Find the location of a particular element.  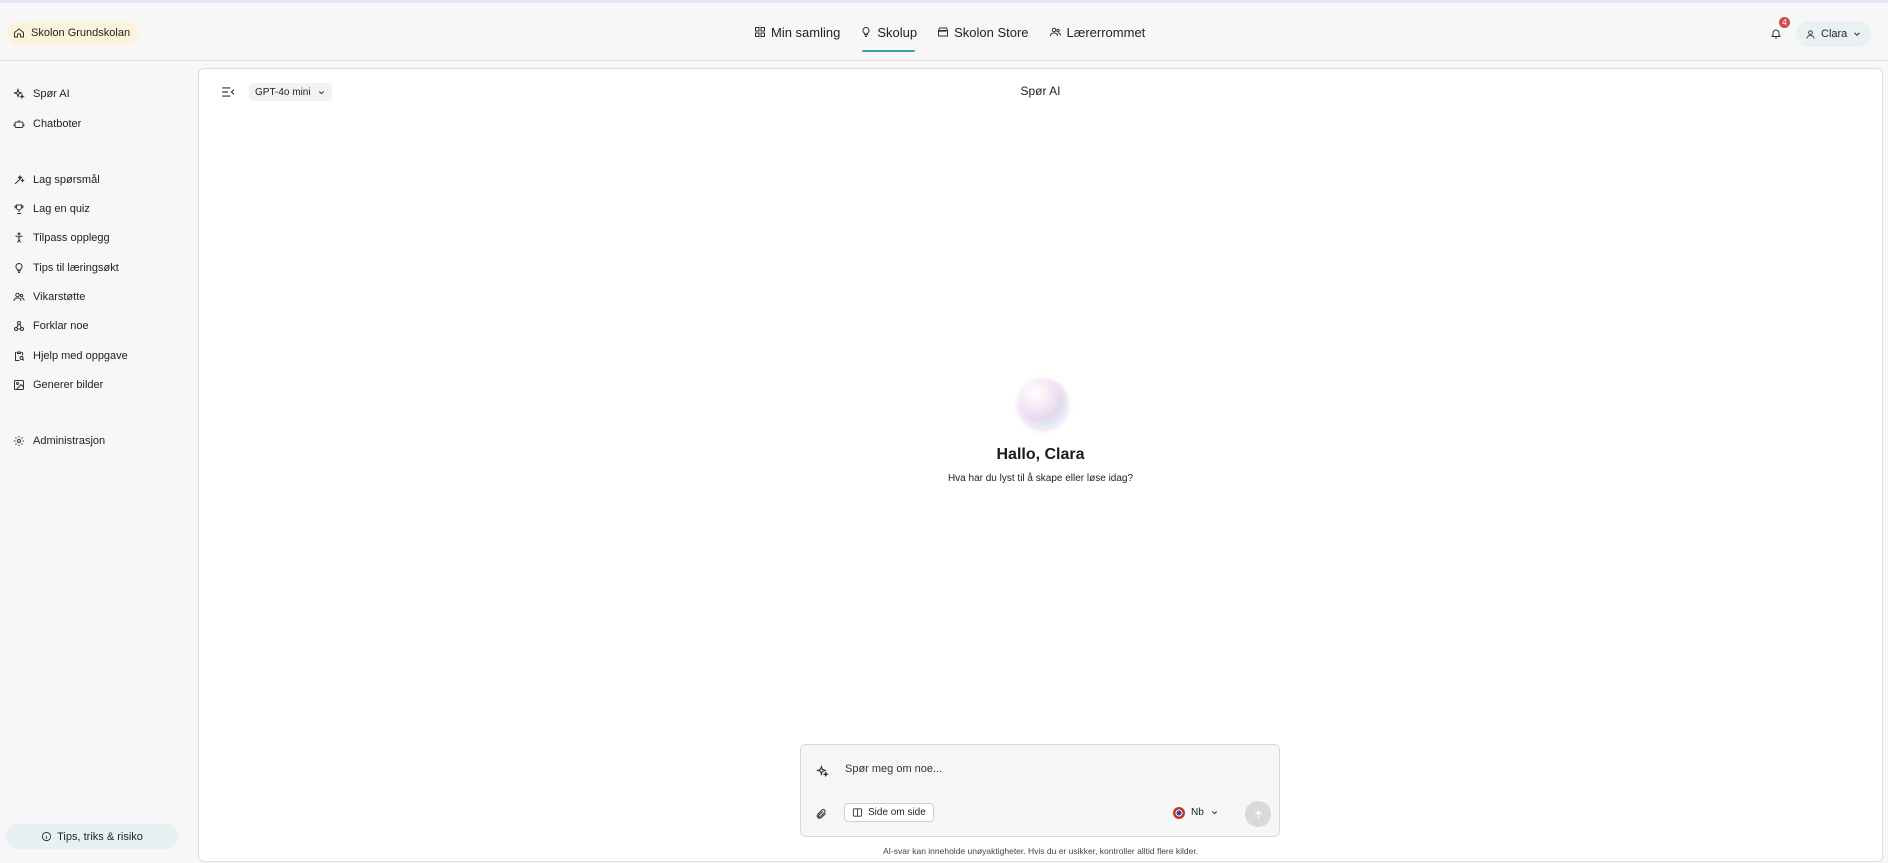

sidebar-item-label: Tilpass opplegg is located at coordinates (71, 238).